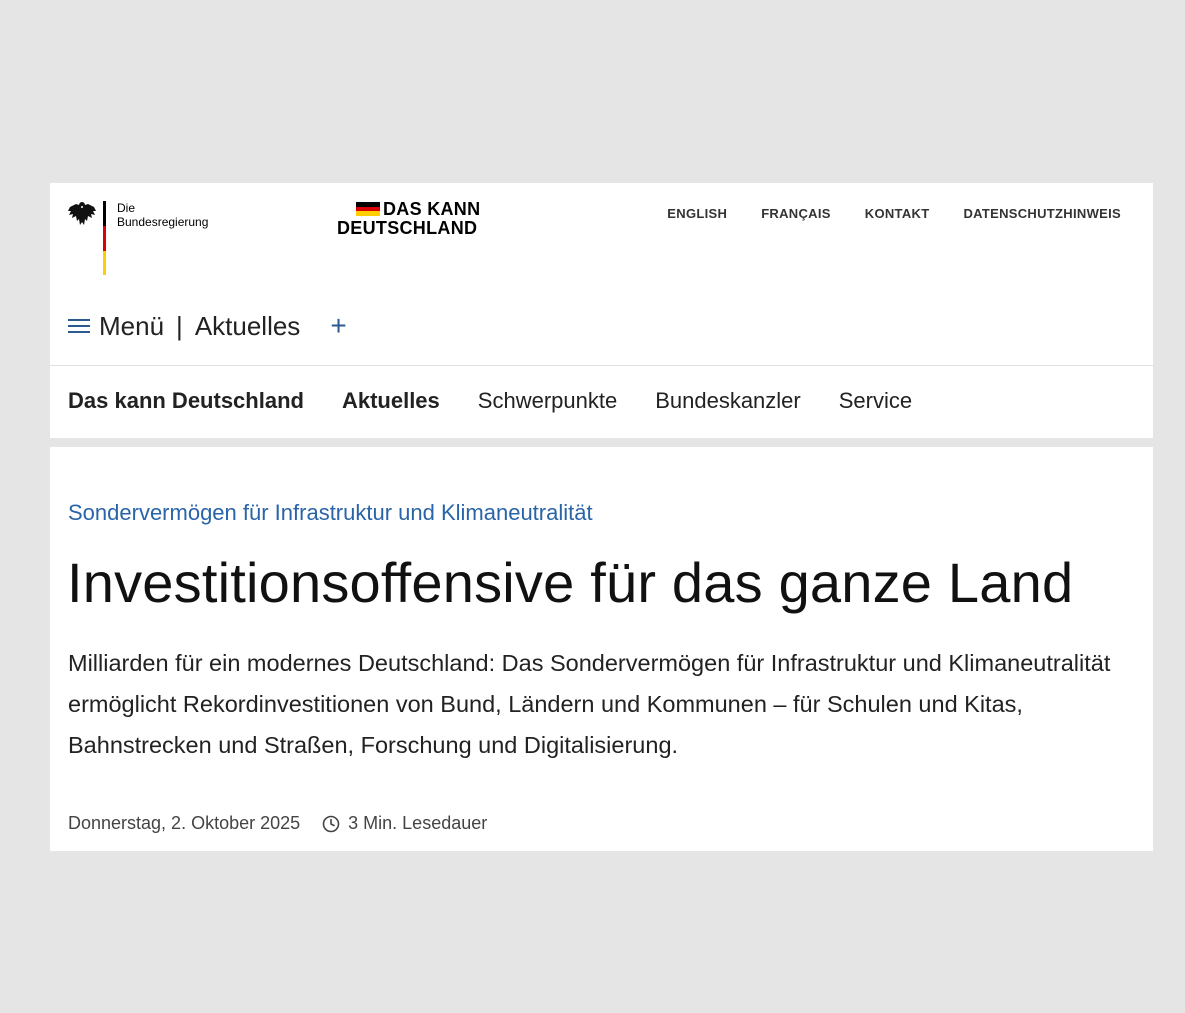 This screenshot has height=1013, width=1185. Describe the element at coordinates (163, 222) in the screenshot. I see `bund-logo-line-2: Bundesregierung` at that location.